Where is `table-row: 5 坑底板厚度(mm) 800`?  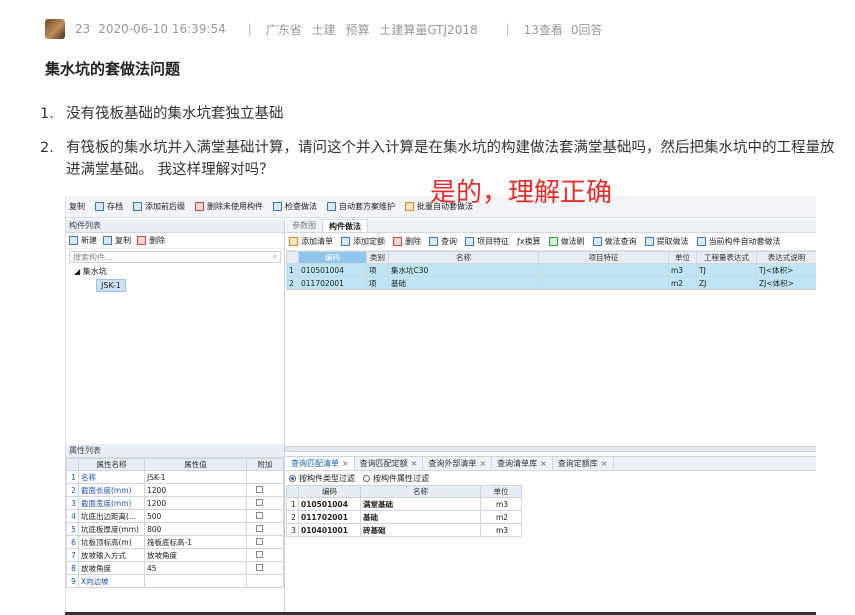 table-row: 5 坑底板厚度(mm) 800 is located at coordinates (175, 529).